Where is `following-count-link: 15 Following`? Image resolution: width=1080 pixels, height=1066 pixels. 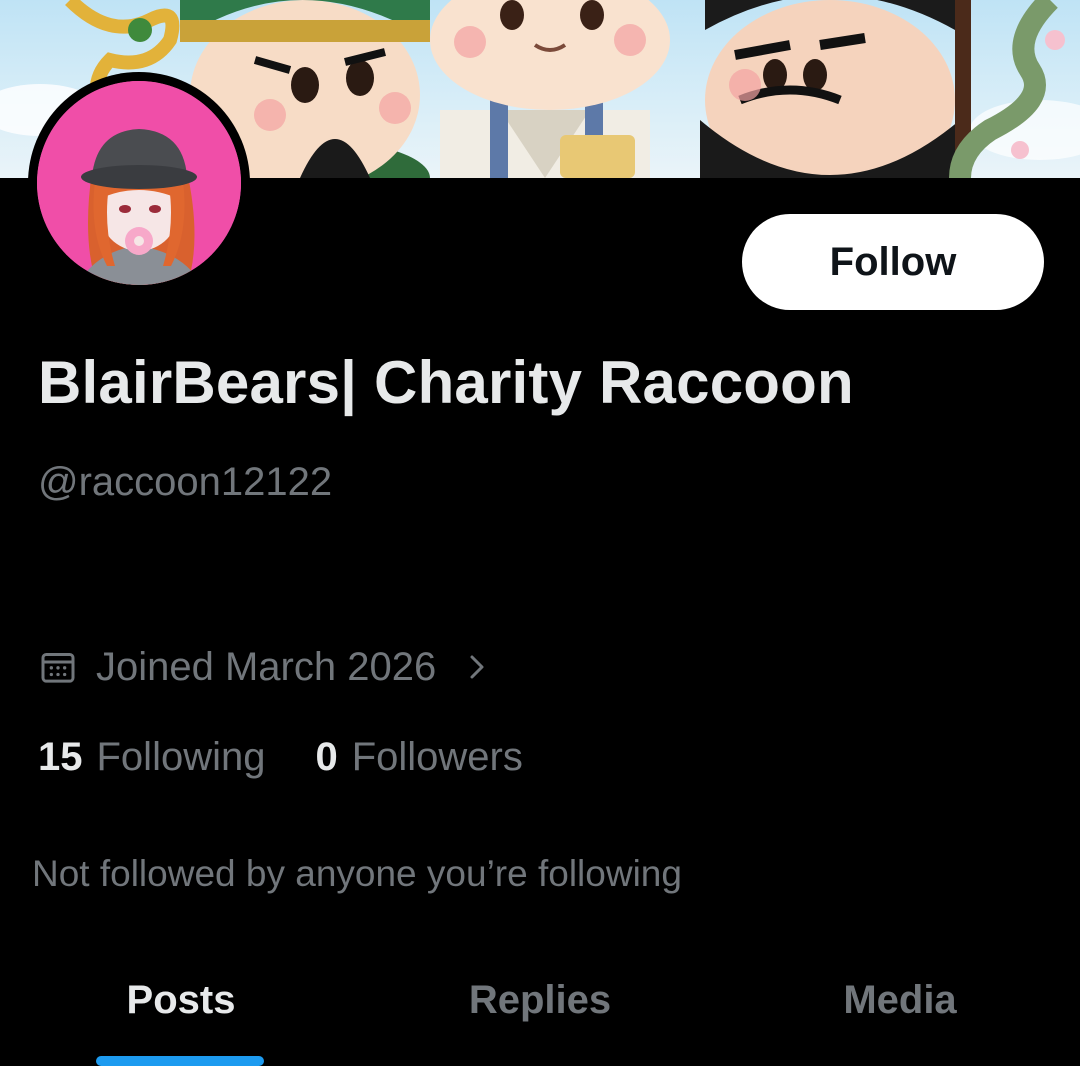
following-count-link: 15 Following is located at coordinates (151, 757).